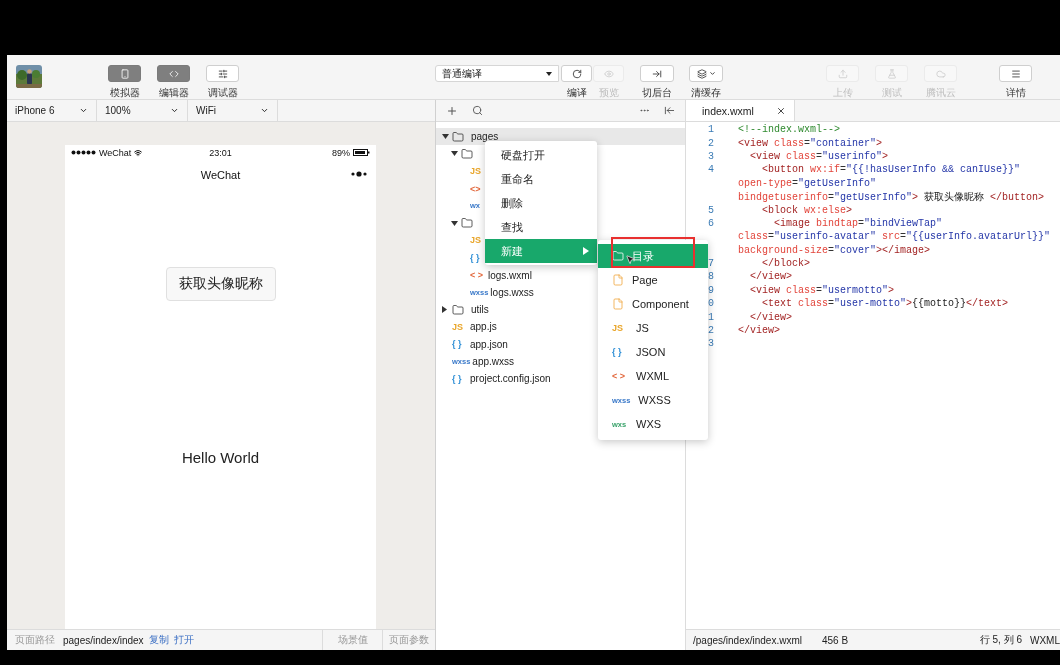 The width and height of the screenshot is (1060, 665). What do you see at coordinates (497, 73) in the screenshot?
I see `compile-mode-select: 普通编译` at bounding box center [497, 73].